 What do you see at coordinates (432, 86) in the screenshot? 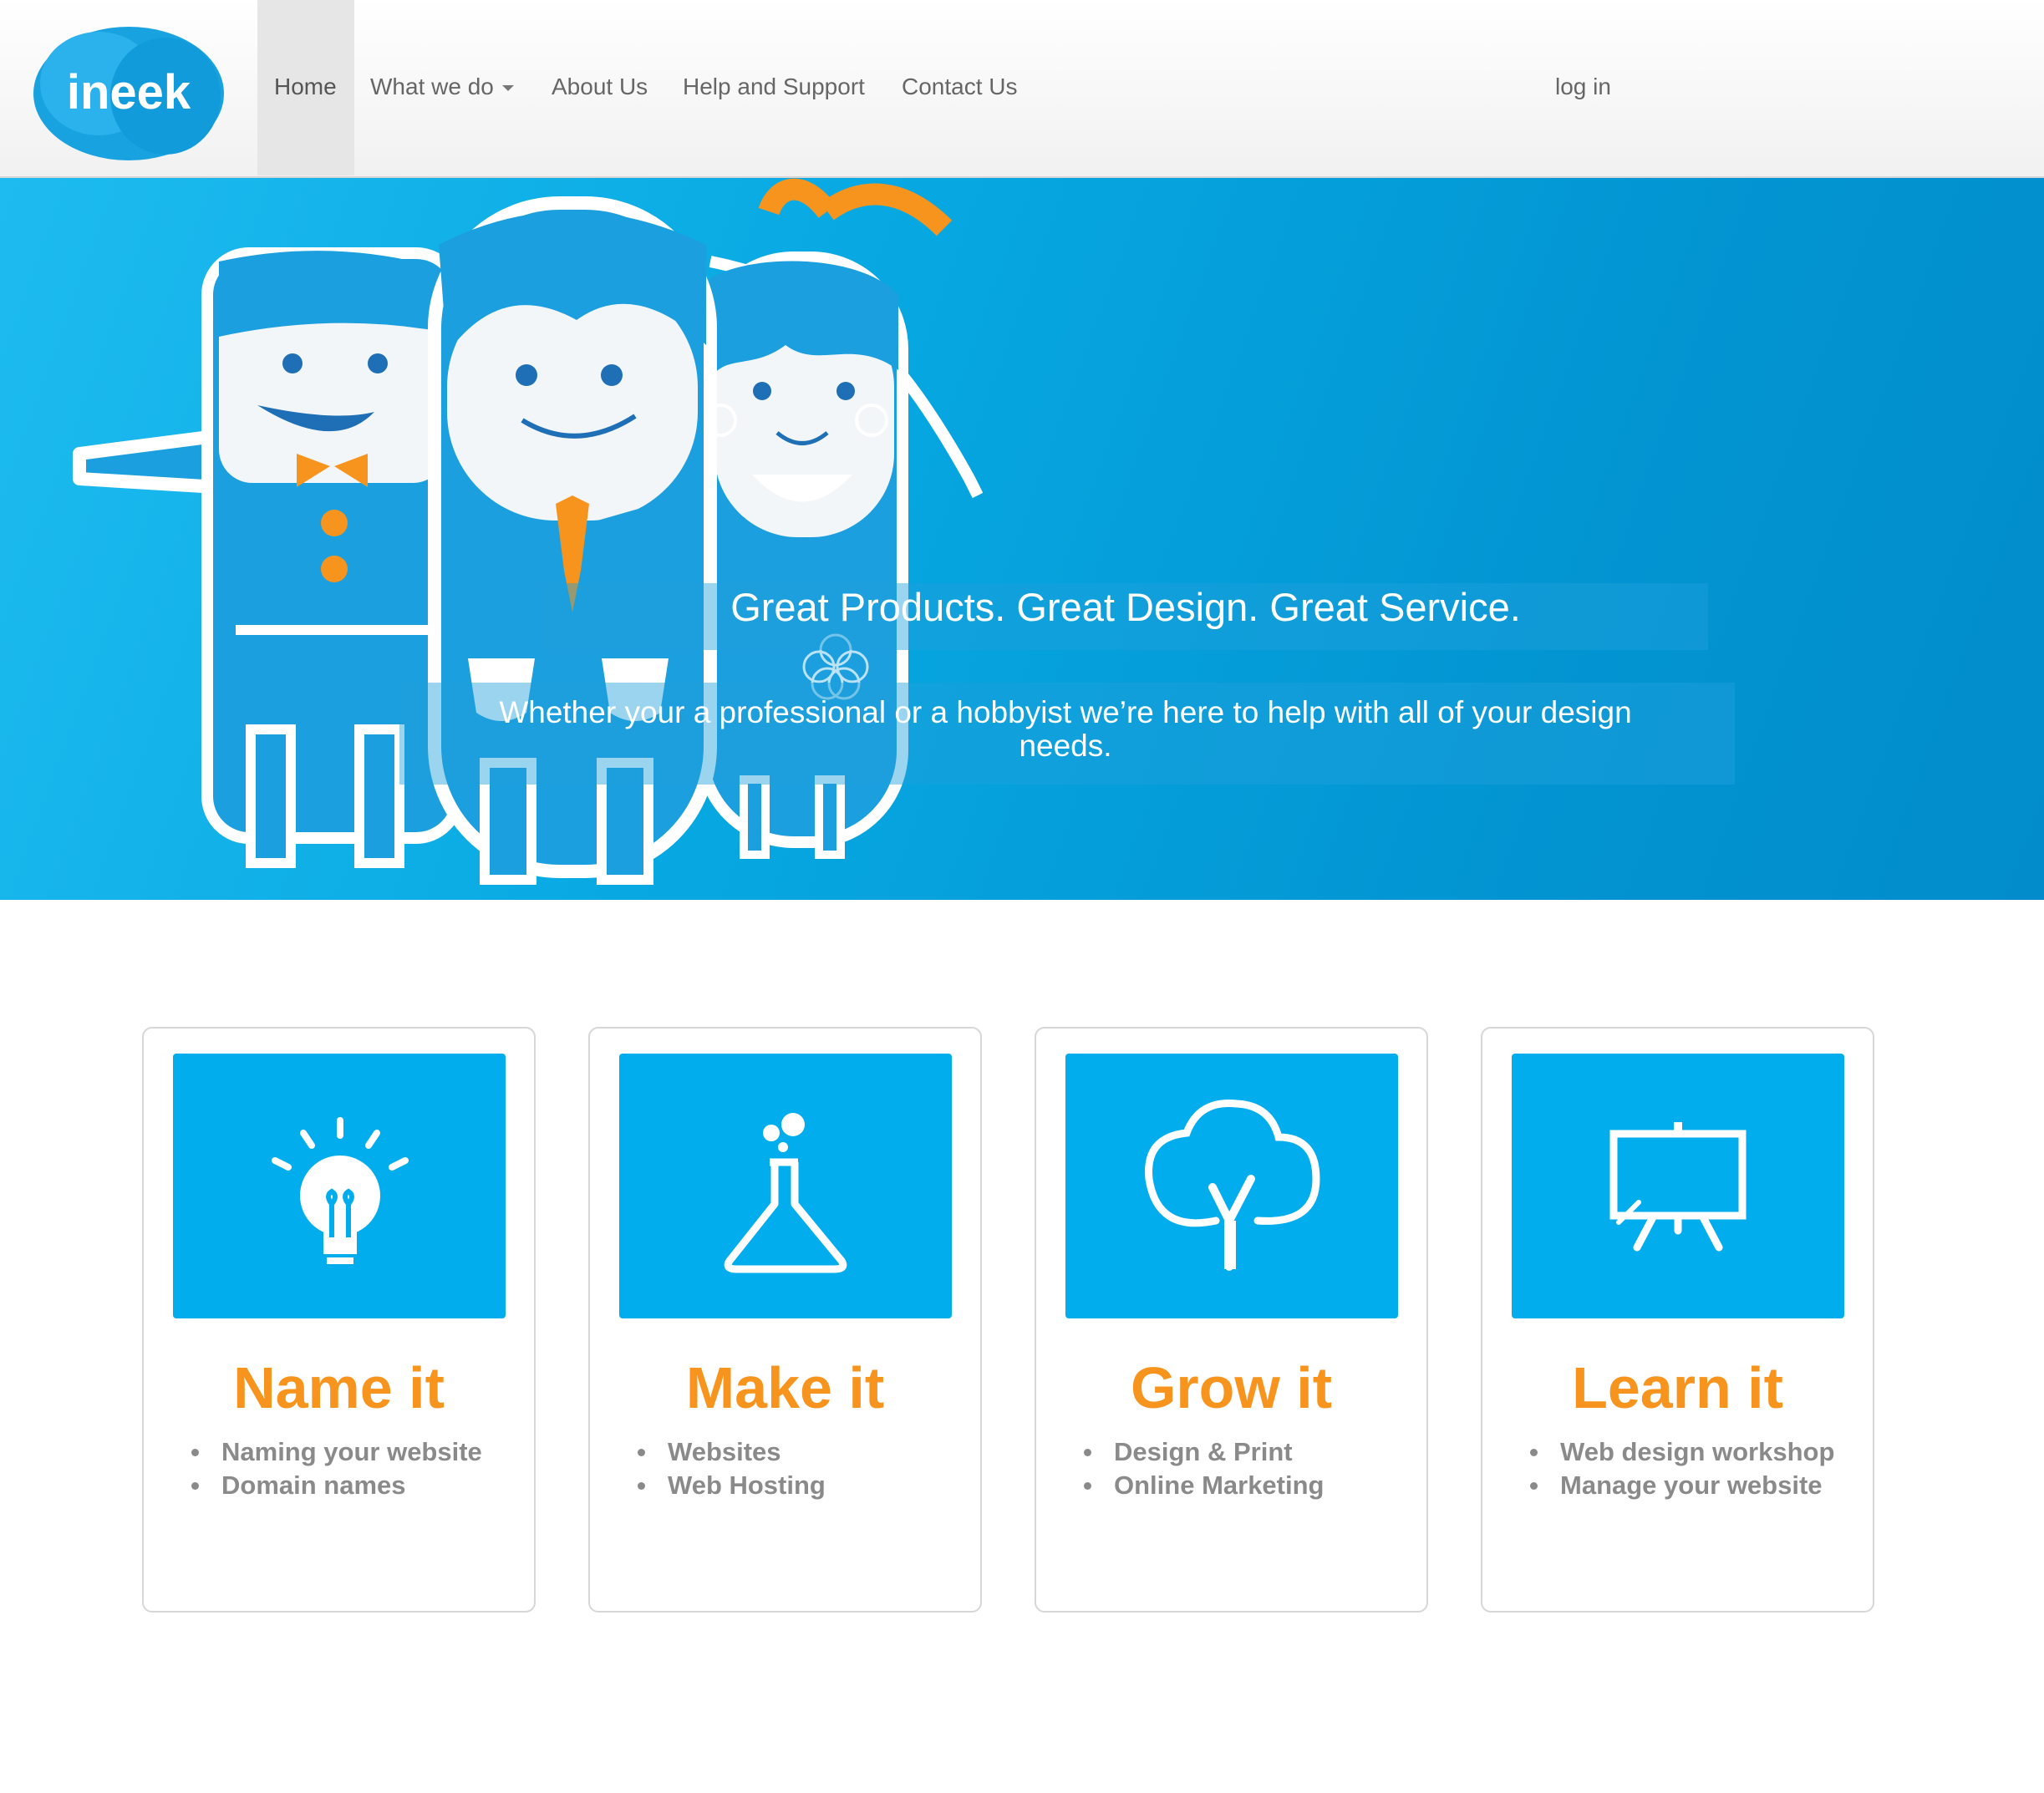
I see `nav-what-we-do-label: What we do` at bounding box center [432, 86].